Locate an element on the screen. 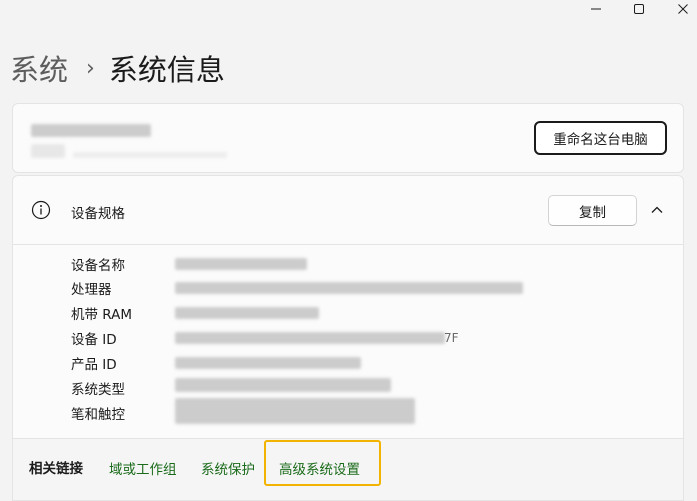  breadcrumb: 系统 › 系统信息 is located at coordinates (117, 68).